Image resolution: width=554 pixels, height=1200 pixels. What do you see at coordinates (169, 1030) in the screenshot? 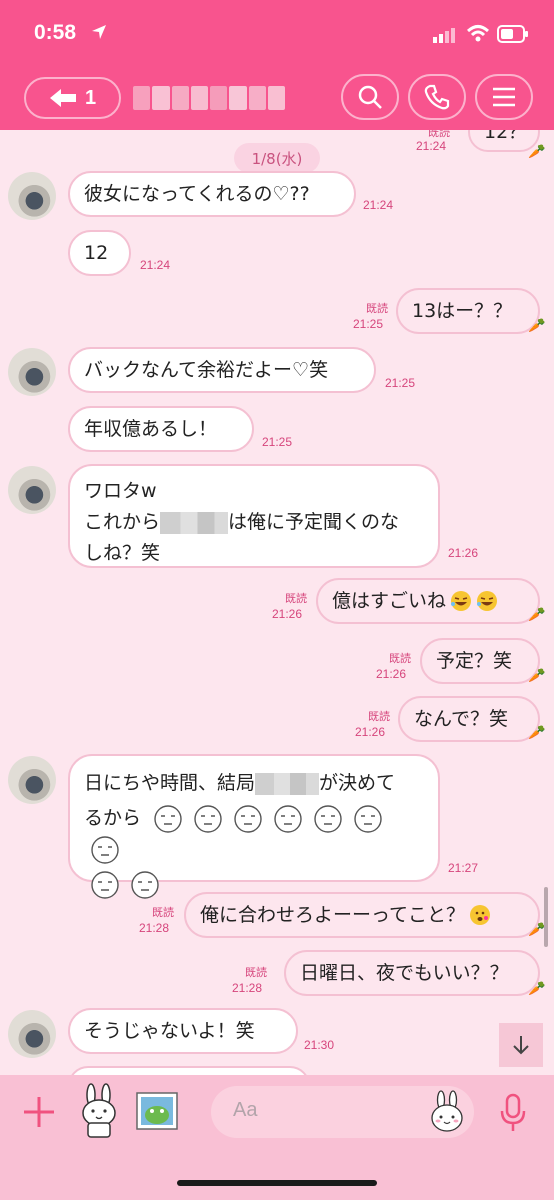
I see `message-text: そうじゃないよ！笑` at bounding box center [169, 1030].